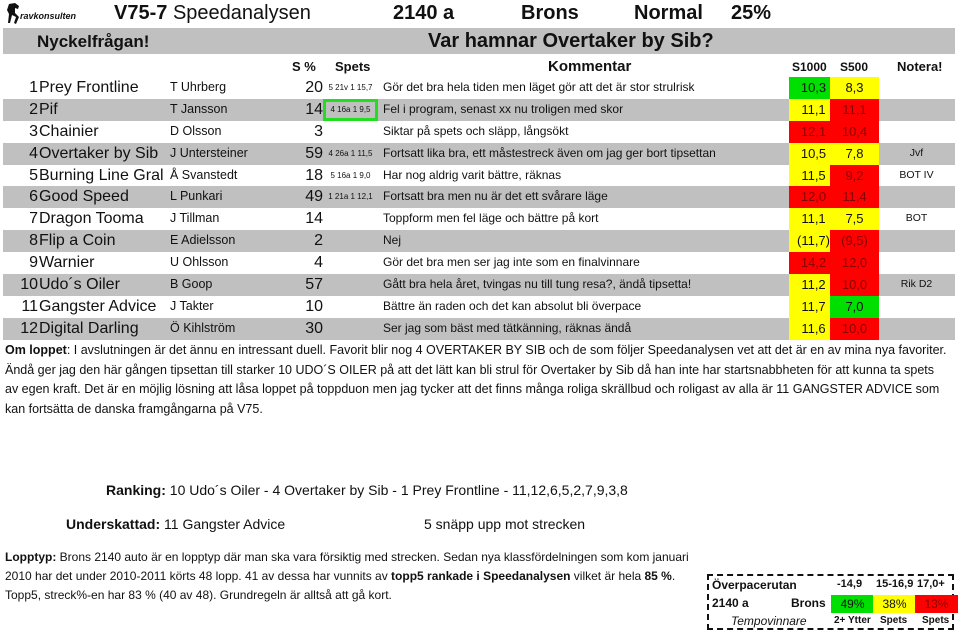 The image size is (959, 631). What do you see at coordinates (304, 66) in the screenshot?
I see `header-s-pct: S %` at bounding box center [304, 66].